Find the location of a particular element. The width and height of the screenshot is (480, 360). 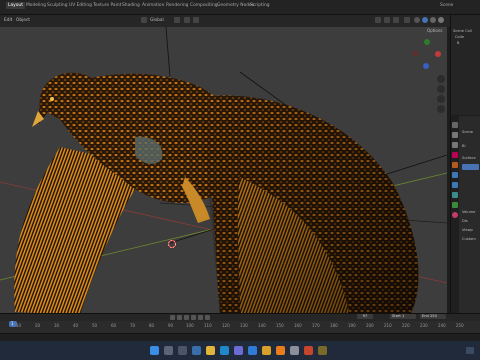

tab-shading: Shading is located at coordinates (131, 5).